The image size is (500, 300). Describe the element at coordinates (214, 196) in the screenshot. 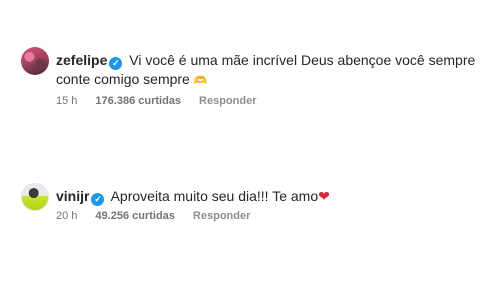

I see `comment-text: Aproveita muito seu dia!!! Te amo` at that location.